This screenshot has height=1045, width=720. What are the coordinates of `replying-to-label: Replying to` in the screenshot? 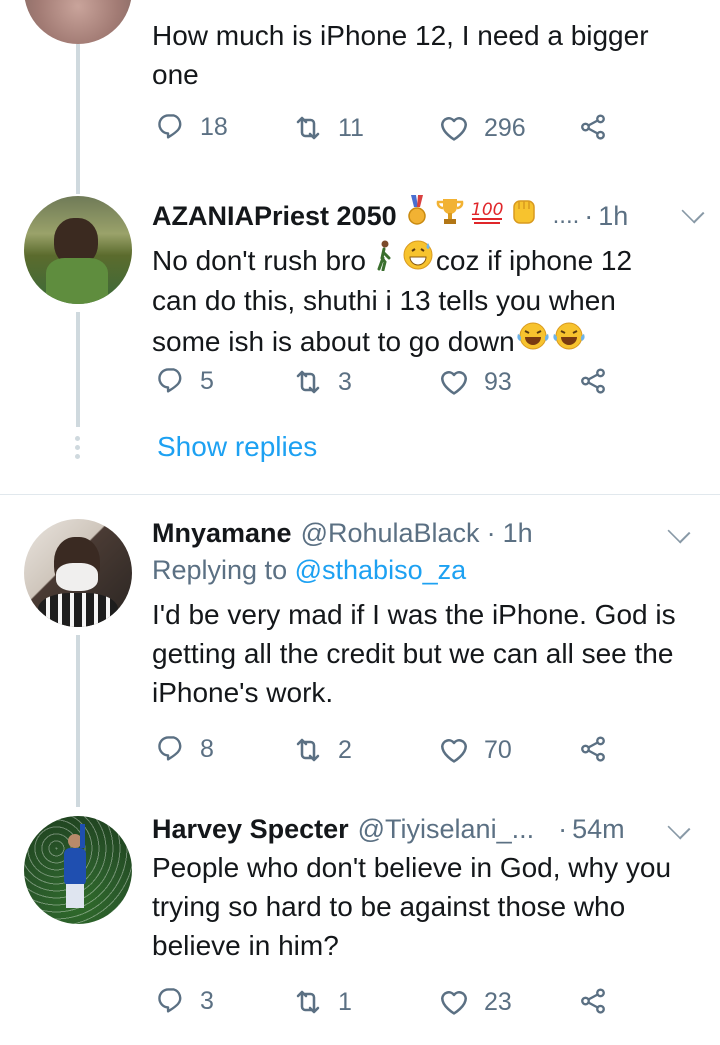 It's located at (220, 570).